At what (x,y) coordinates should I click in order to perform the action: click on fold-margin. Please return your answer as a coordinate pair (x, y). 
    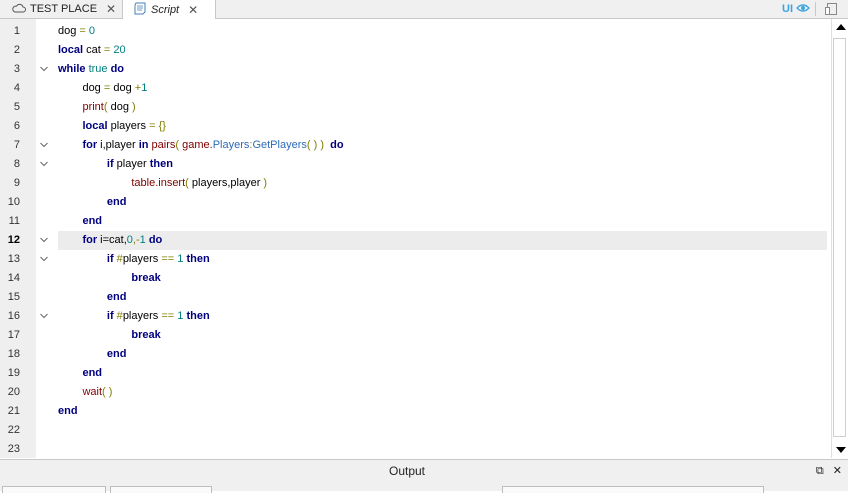
    Looking at the image, I should click on (44, 238).